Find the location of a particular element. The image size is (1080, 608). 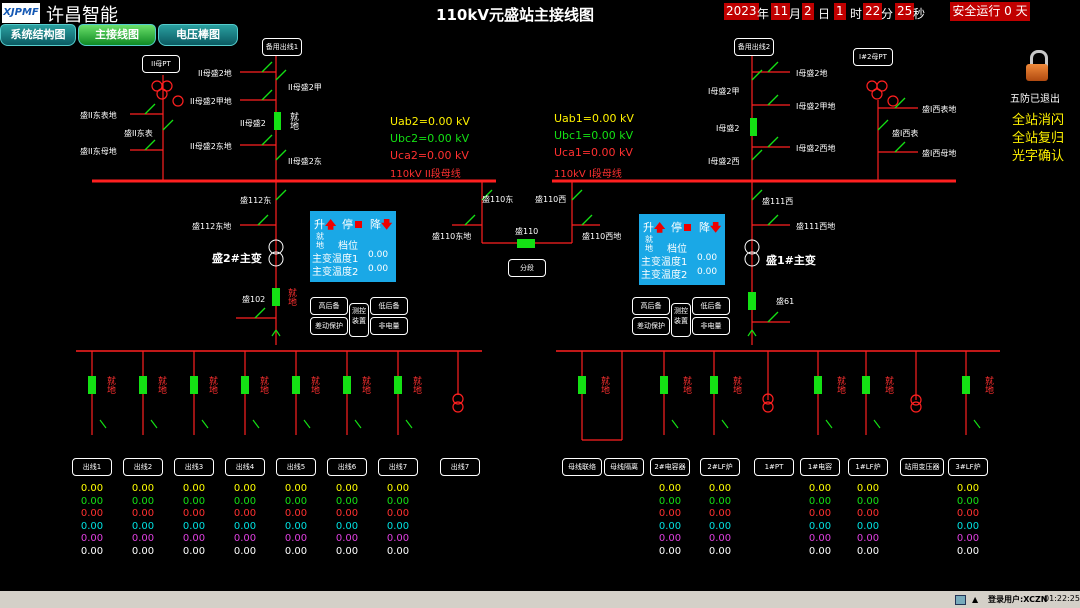

tap-stop-right: 停 is located at coordinates (676, 227).